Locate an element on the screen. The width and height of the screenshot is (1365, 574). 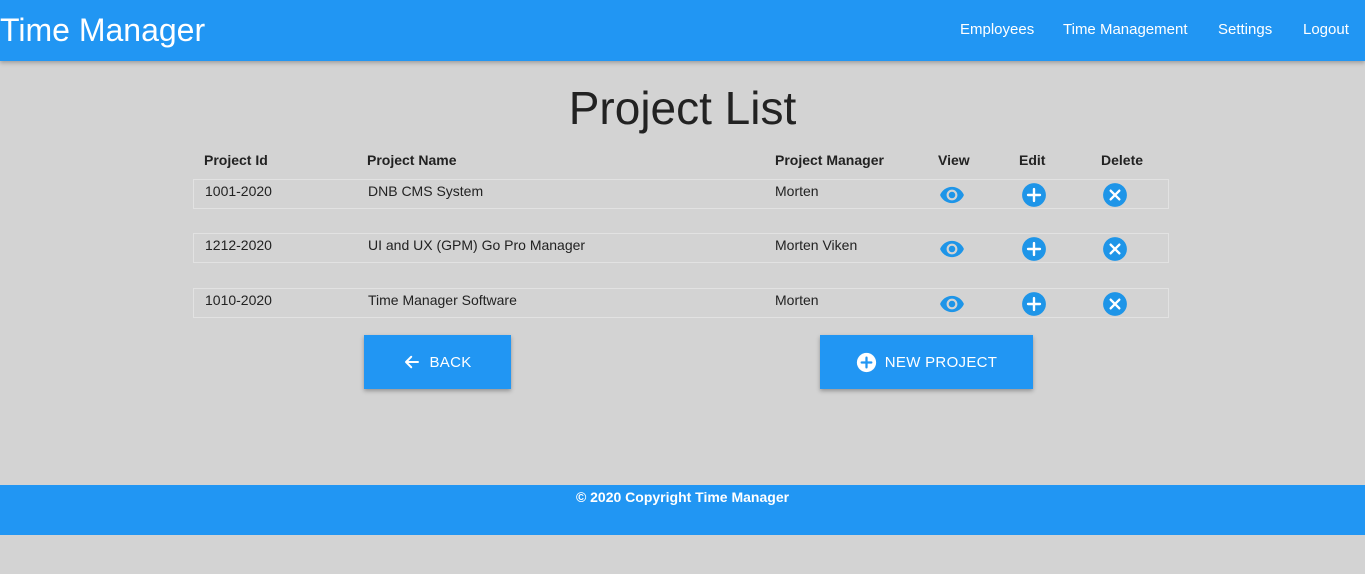
nav-item-logout: Logout is located at coordinates (1326, 30).